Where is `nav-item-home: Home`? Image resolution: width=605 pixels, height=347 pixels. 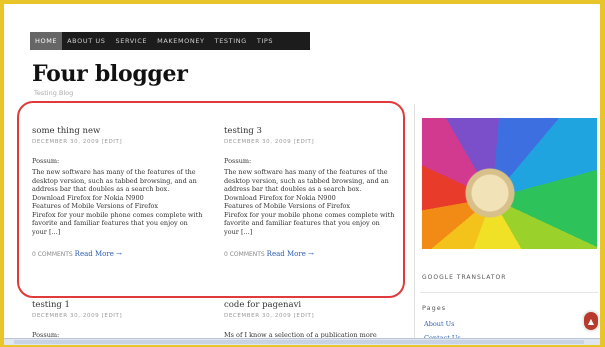 nav-item-home: Home is located at coordinates (46, 41).